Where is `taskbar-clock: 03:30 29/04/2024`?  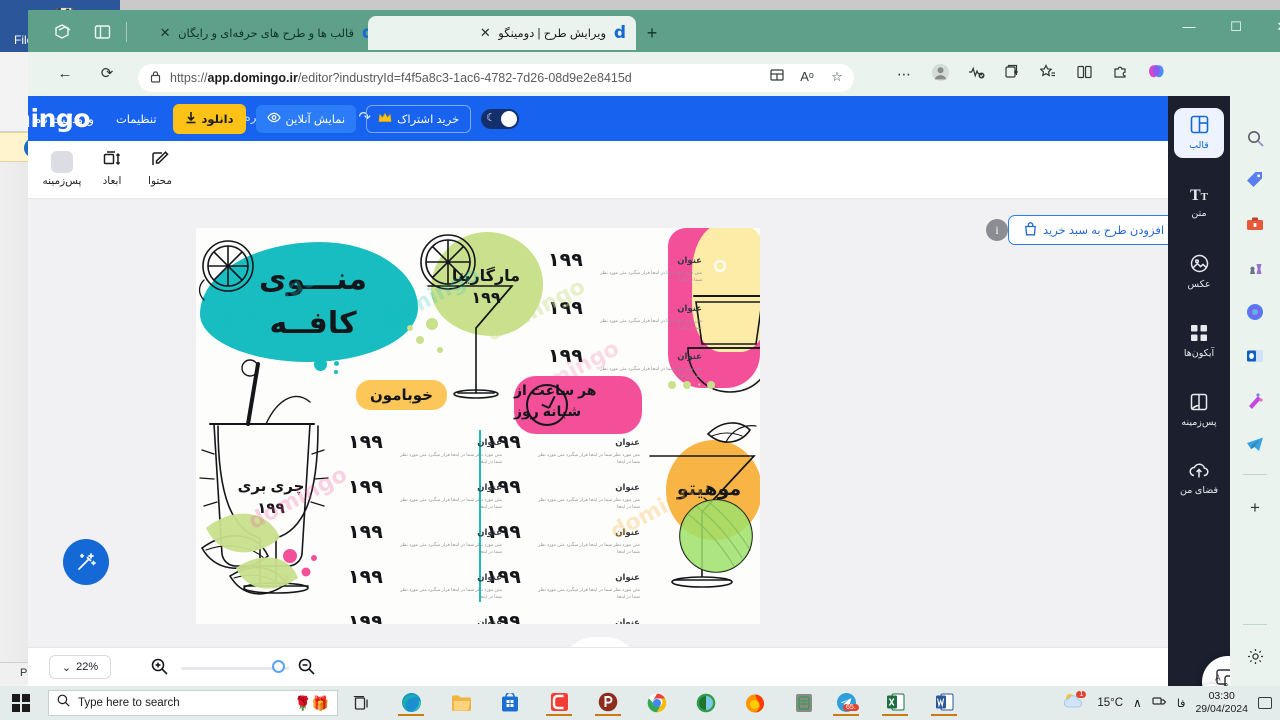
taskbar-clock: 03:30 29/04/2024 is located at coordinates (1221, 703).